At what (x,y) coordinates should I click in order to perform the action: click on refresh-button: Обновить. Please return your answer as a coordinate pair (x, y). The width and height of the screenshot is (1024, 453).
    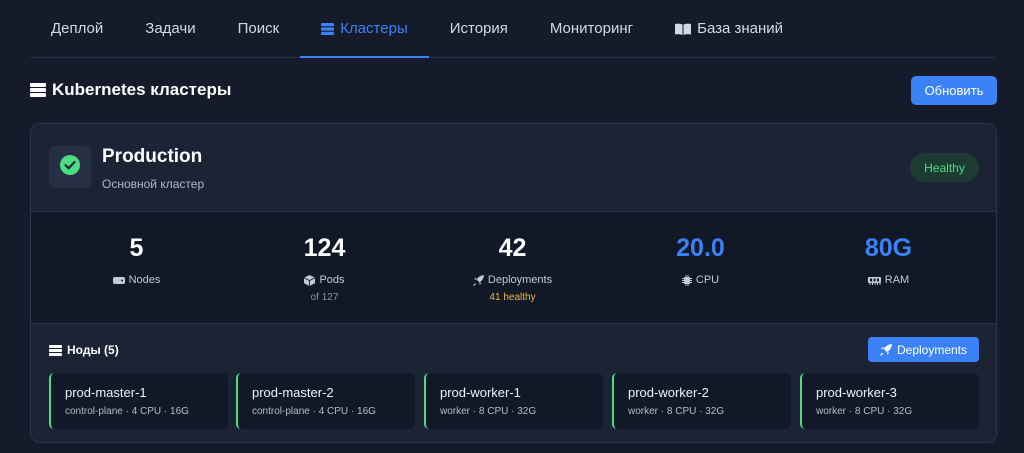
    Looking at the image, I should click on (954, 90).